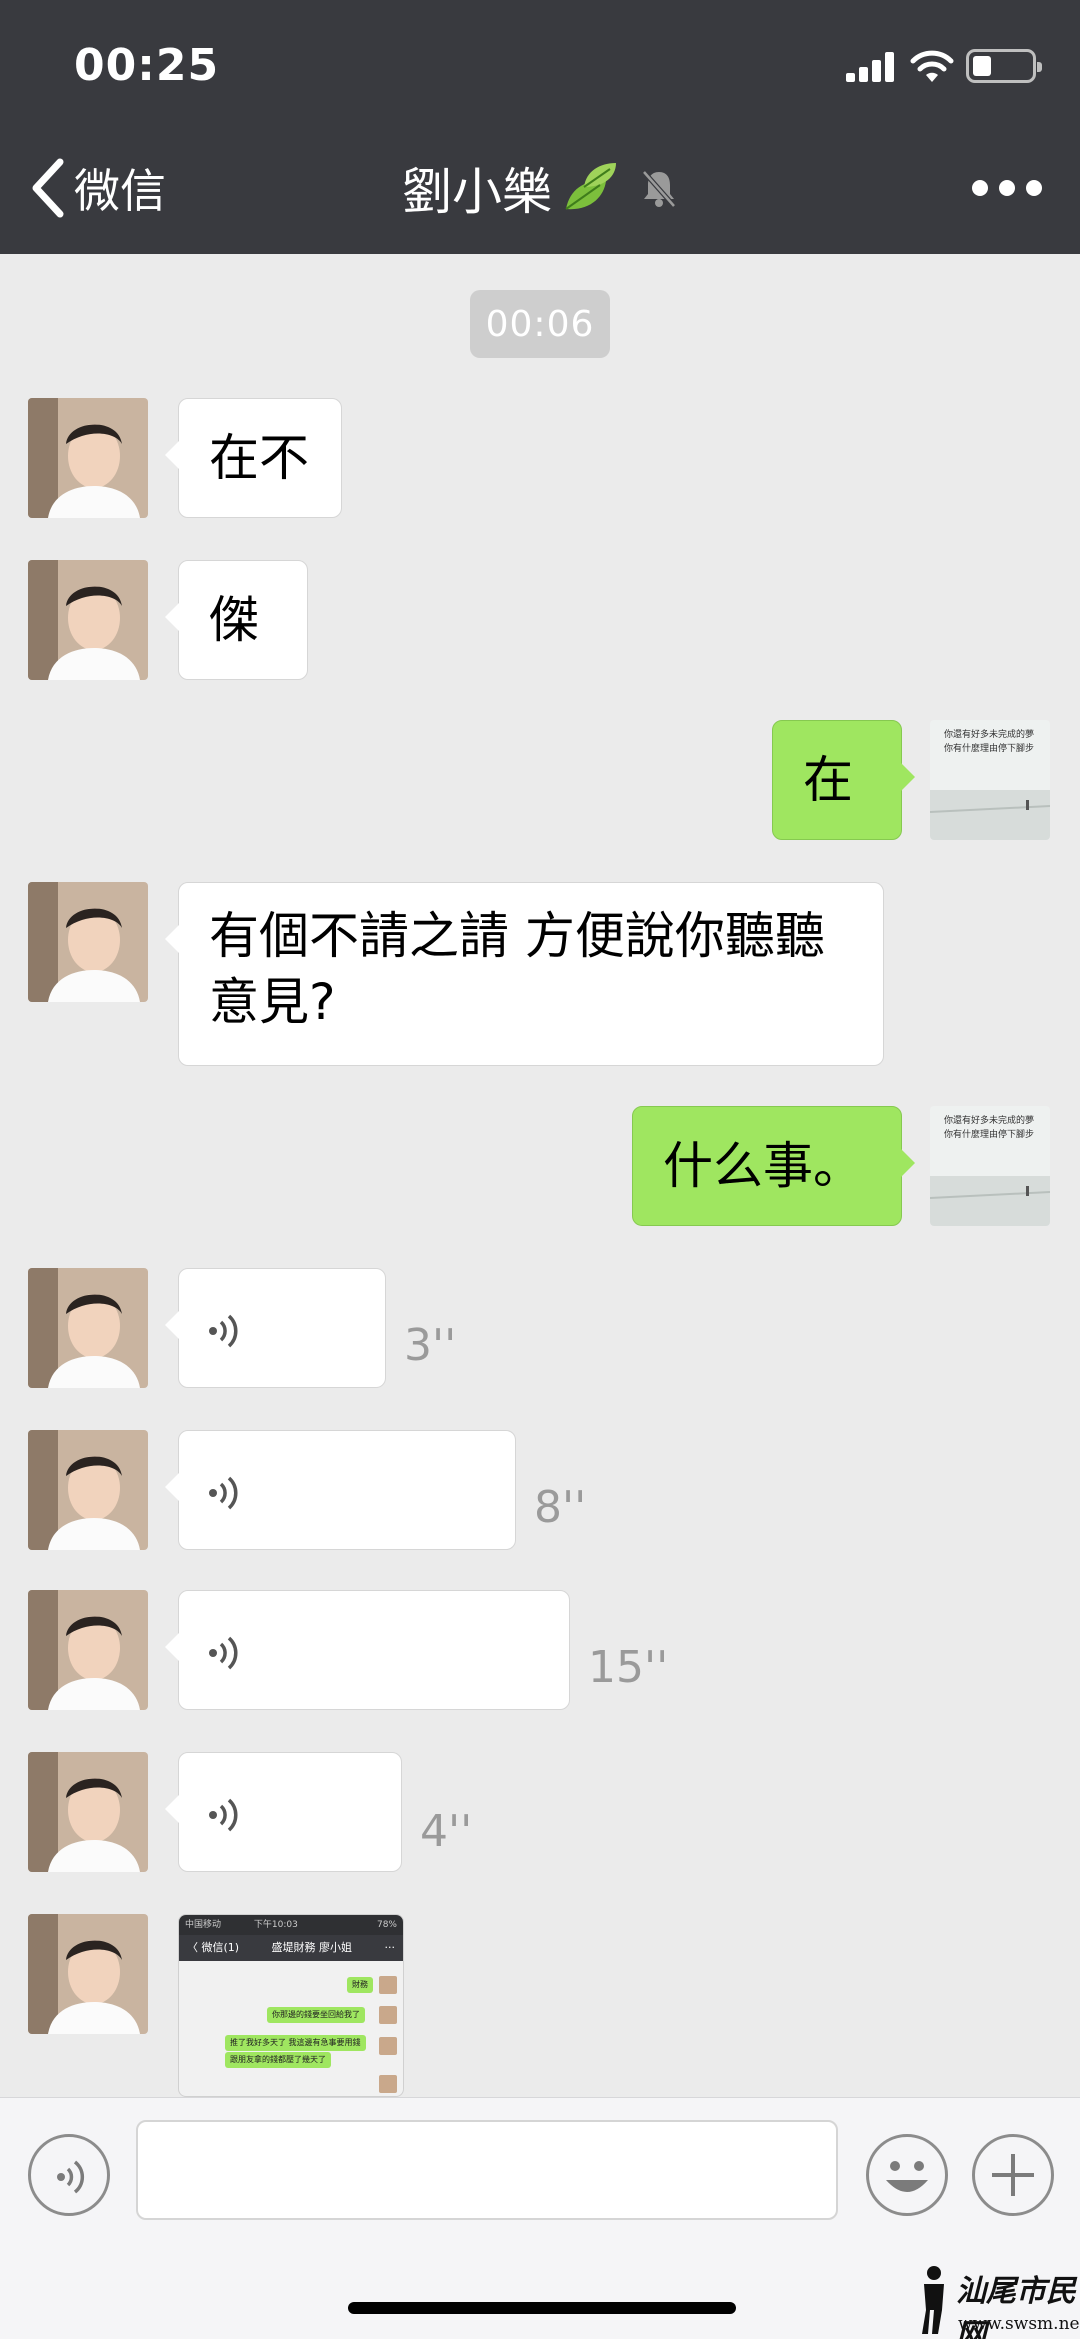 This screenshot has height=2339, width=1080. What do you see at coordinates (536, 969) in the screenshot?
I see `message-text: 有個不請之請 方便說你聽聽 意見?` at bounding box center [536, 969].